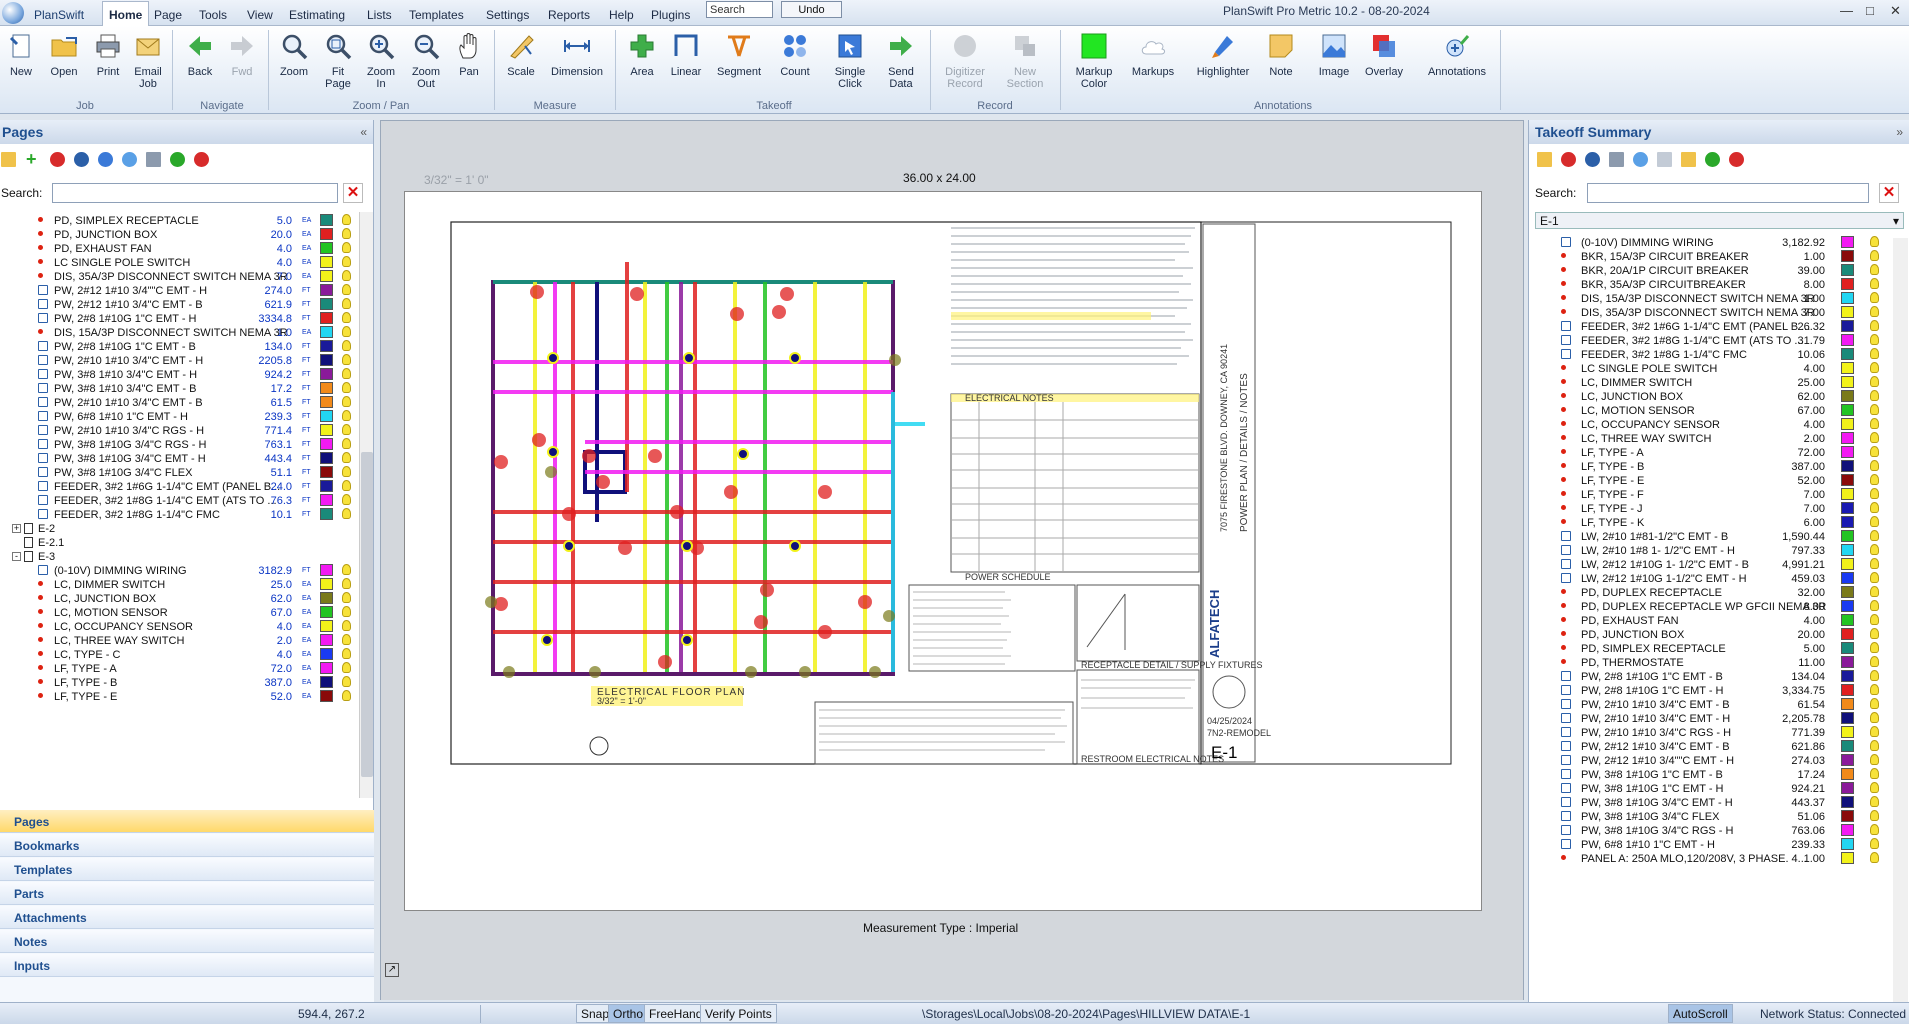 Image resolution: width=1909 pixels, height=1024 pixels. I want to click on forward-button: Fwd, so click(242, 55).